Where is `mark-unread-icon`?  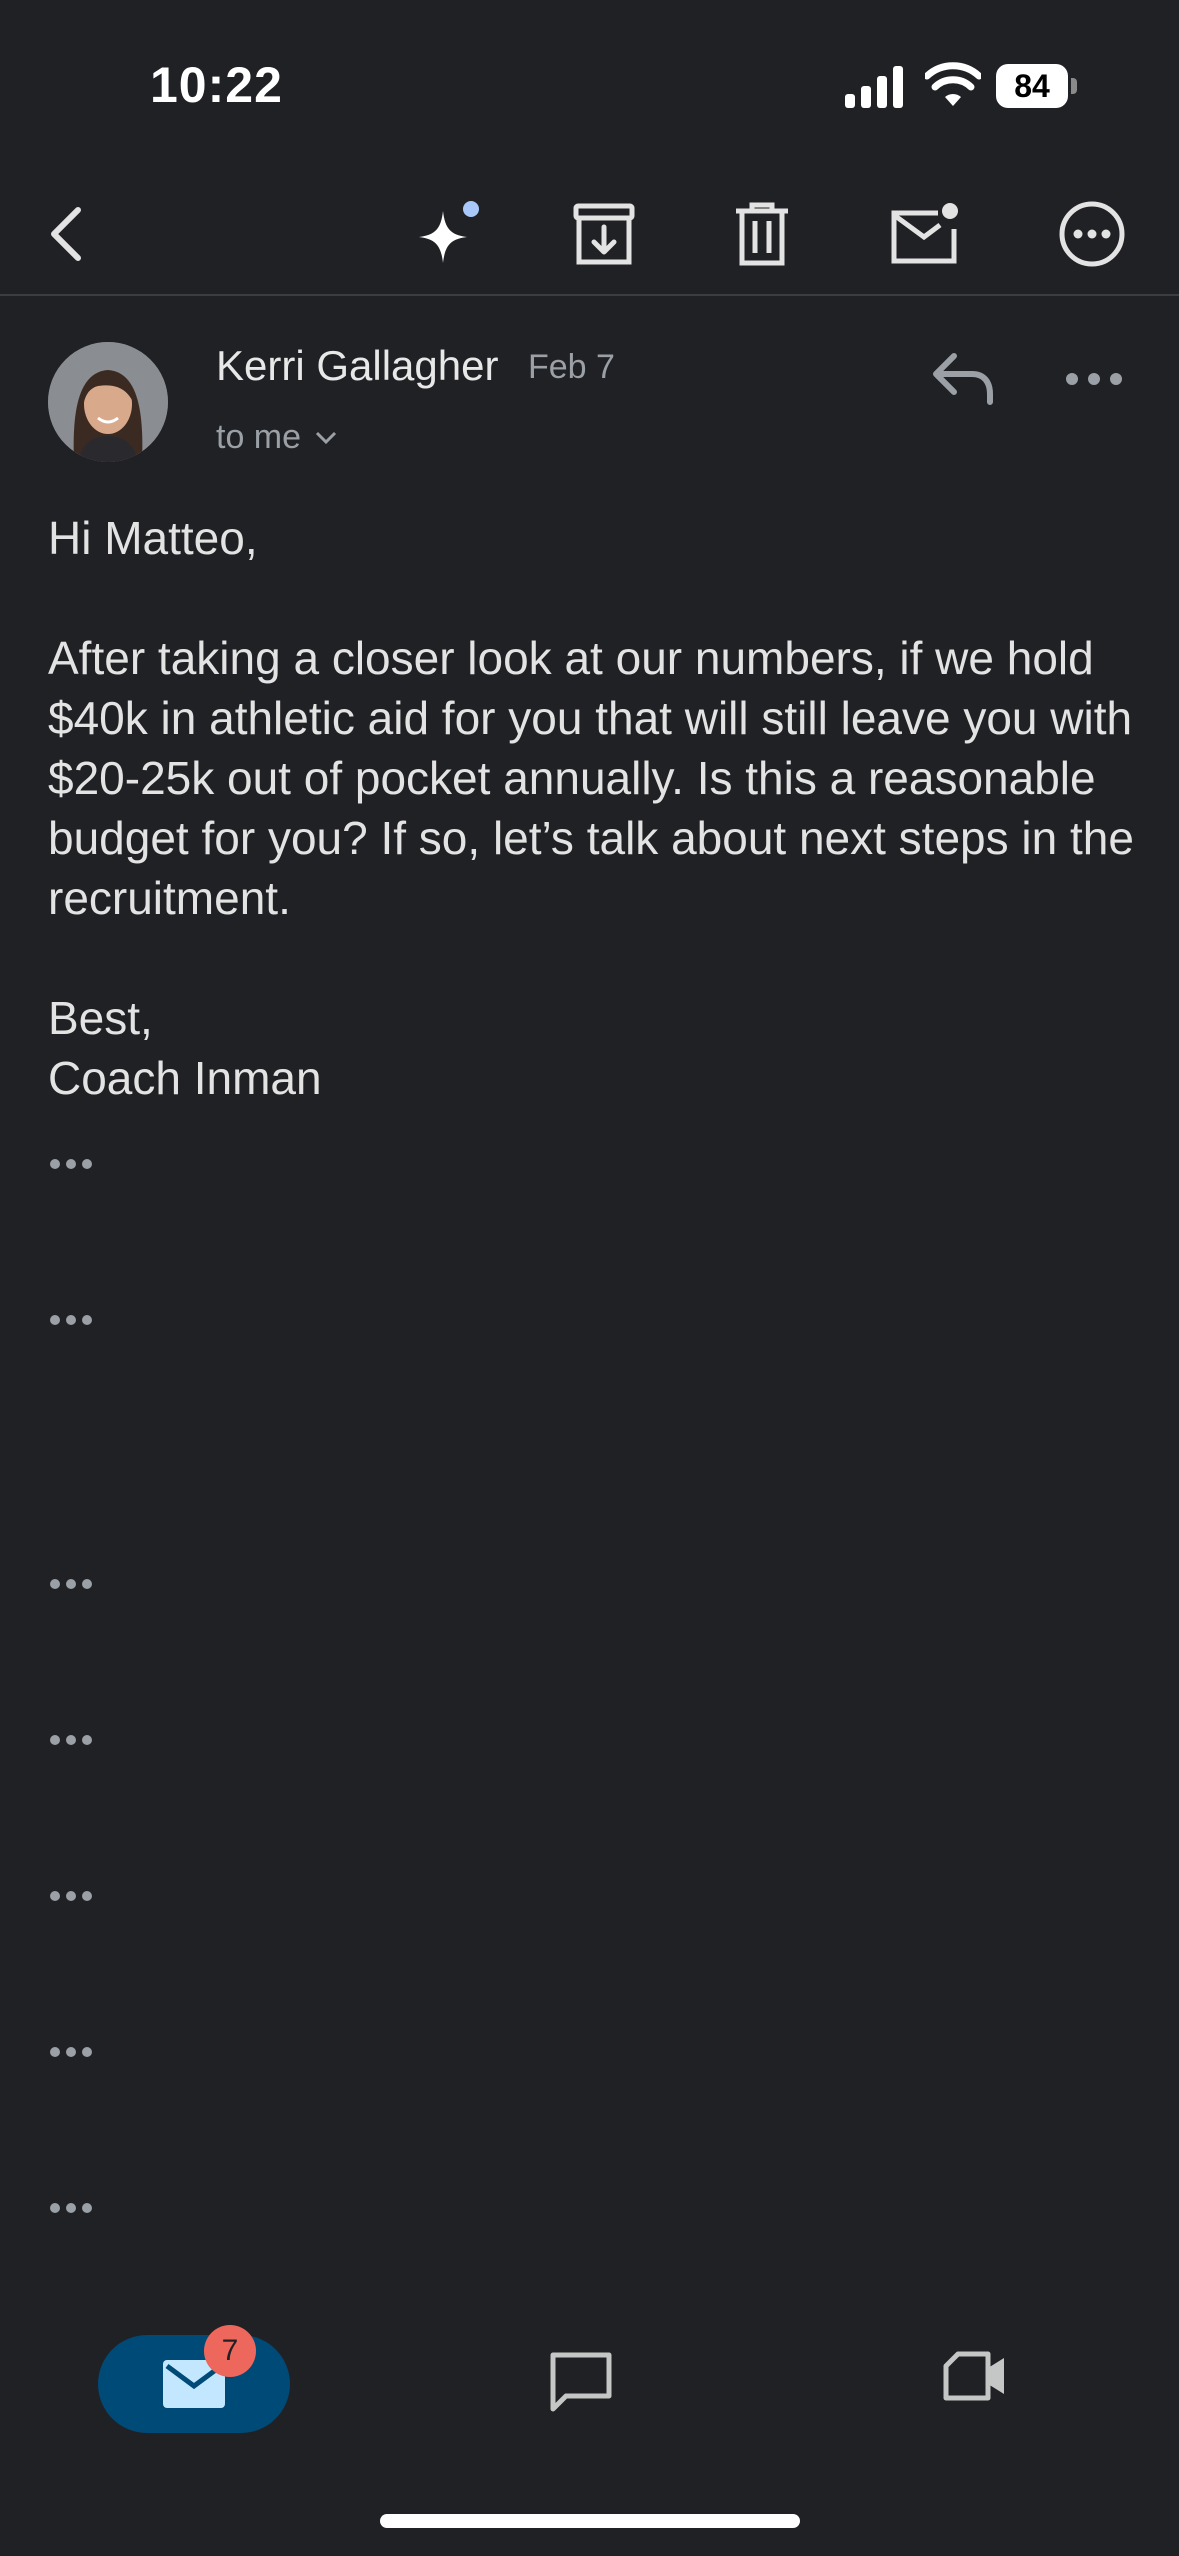 mark-unread-icon is located at coordinates (924, 233).